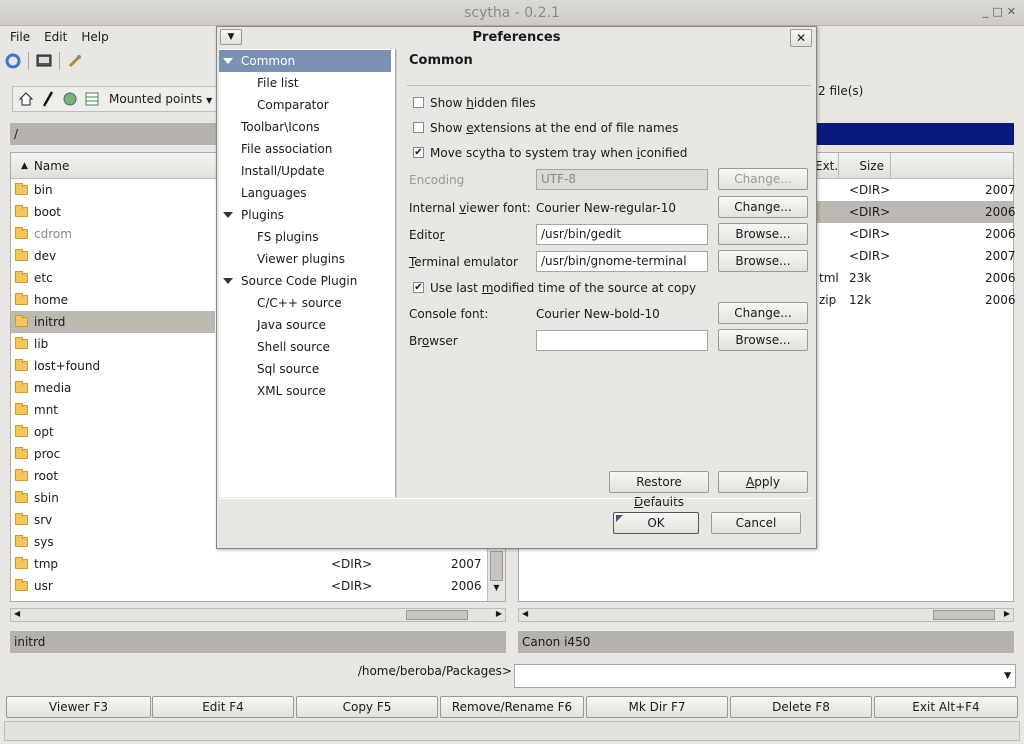 The width and height of the screenshot is (1024, 744). I want to click on table-row: usr <DIR> 2006, so click(246, 586).